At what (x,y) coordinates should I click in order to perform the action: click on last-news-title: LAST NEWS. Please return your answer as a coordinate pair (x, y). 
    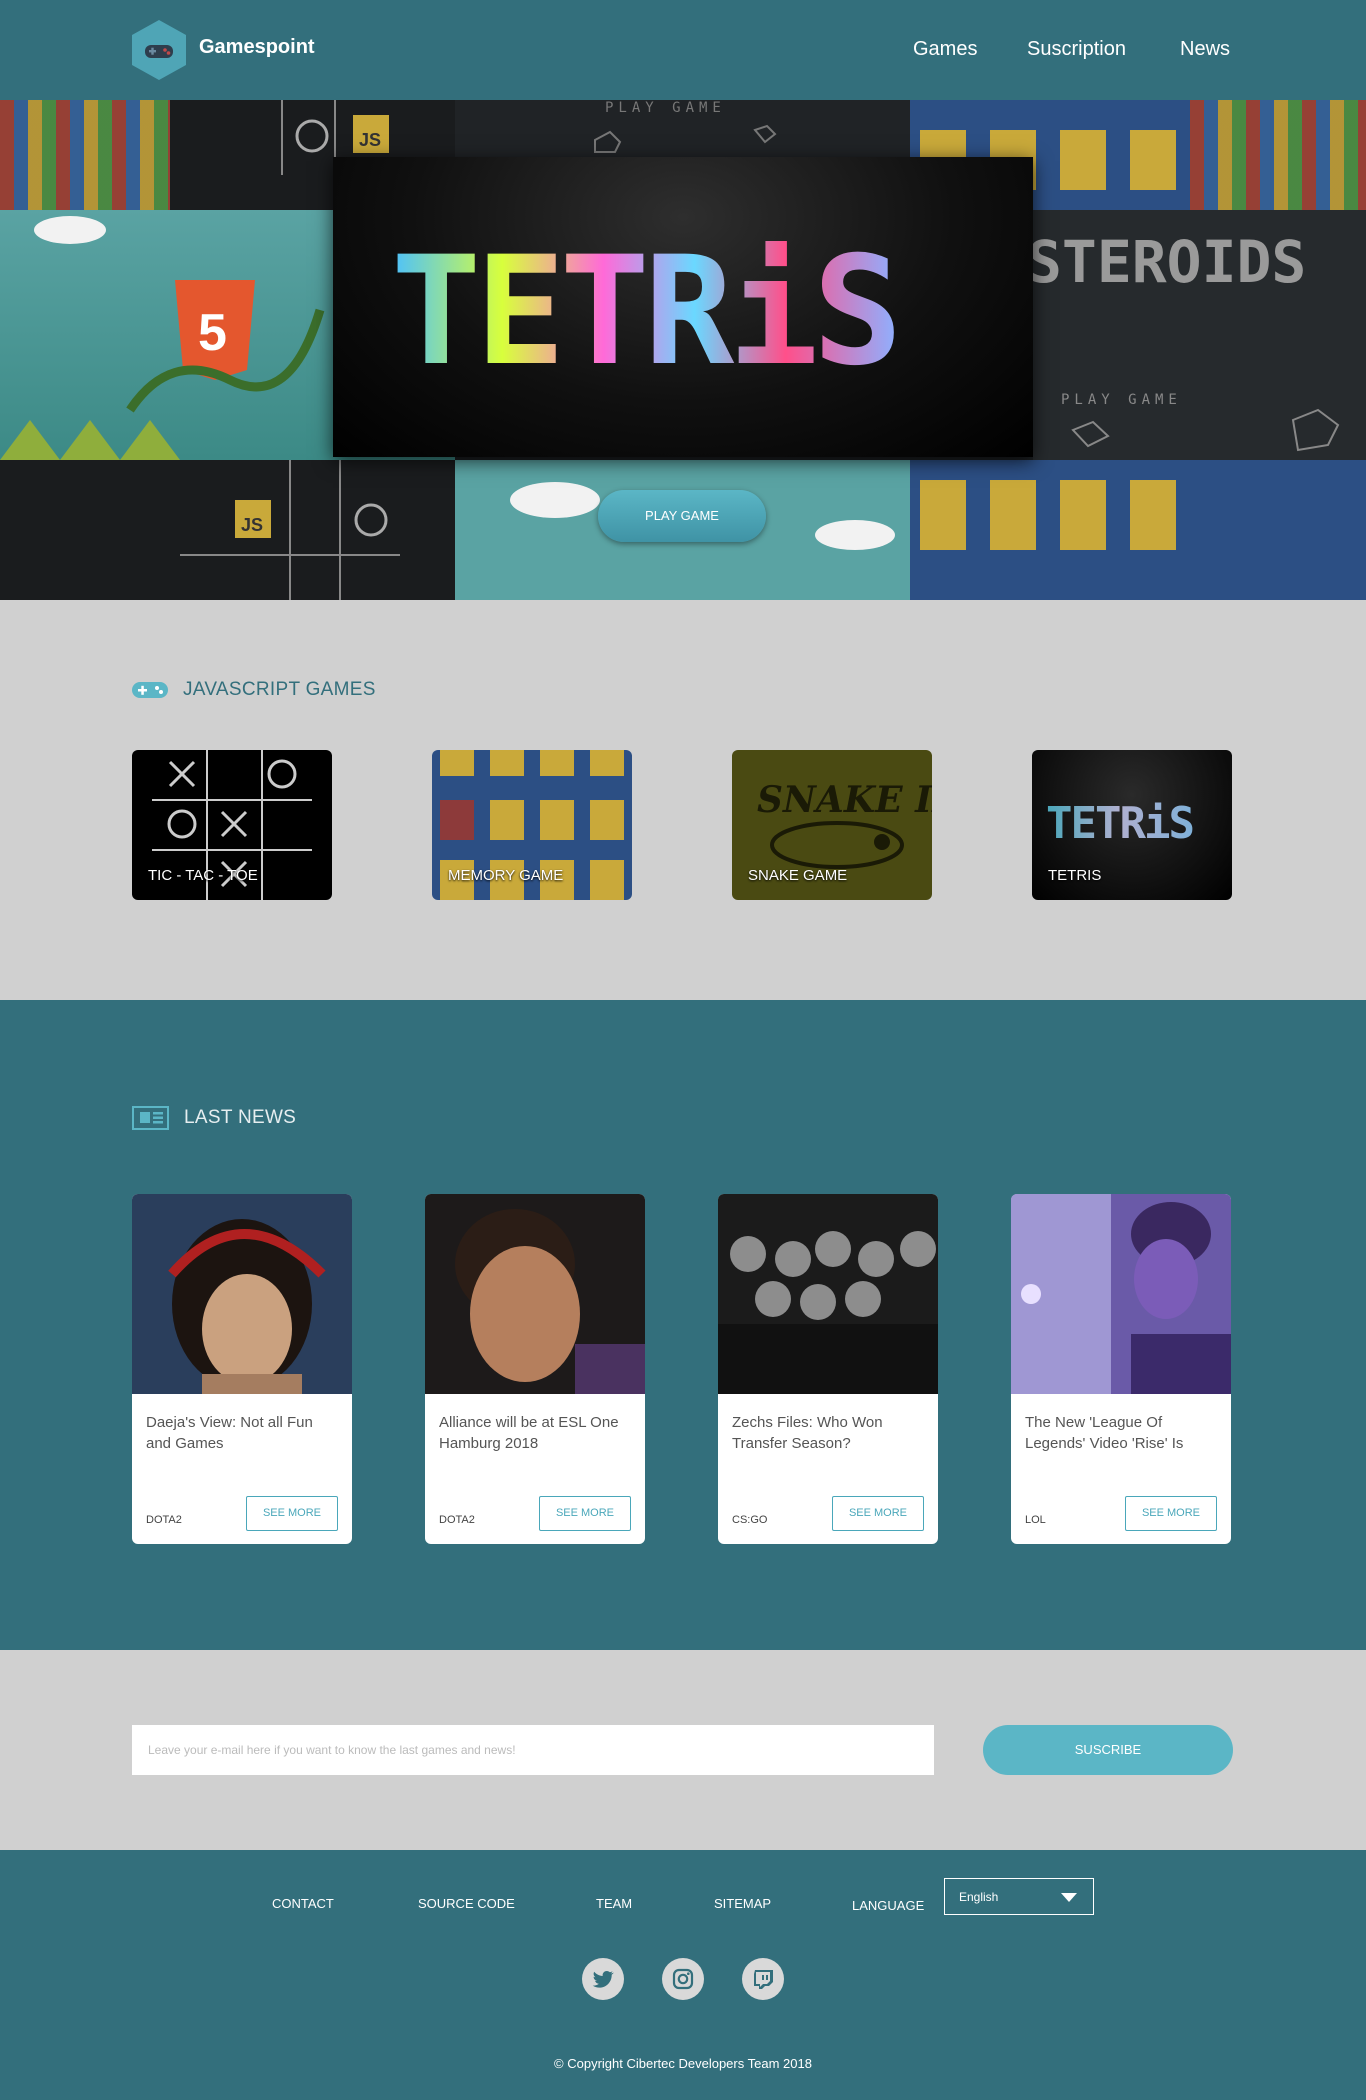
    Looking at the image, I should click on (240, 1117).